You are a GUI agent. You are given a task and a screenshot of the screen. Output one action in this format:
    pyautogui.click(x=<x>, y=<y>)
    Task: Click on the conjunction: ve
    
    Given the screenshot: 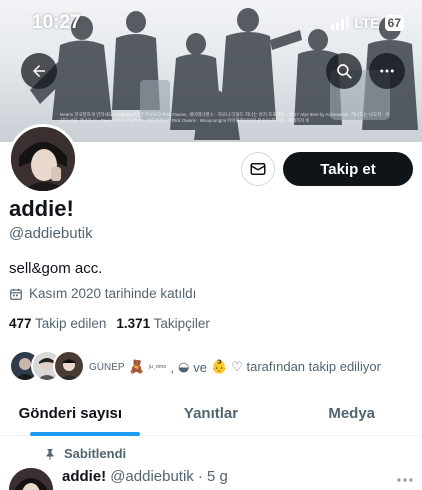 What is the action you would take?
    pyautogui.click(x=200, y=367)
    